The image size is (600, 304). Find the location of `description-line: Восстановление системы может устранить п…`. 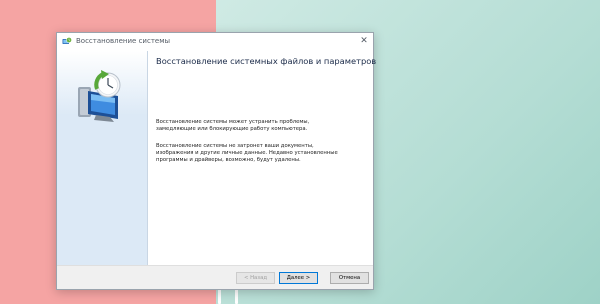

description-line: Восстановление системы может устранить п… is located at coordinates (233, 122).